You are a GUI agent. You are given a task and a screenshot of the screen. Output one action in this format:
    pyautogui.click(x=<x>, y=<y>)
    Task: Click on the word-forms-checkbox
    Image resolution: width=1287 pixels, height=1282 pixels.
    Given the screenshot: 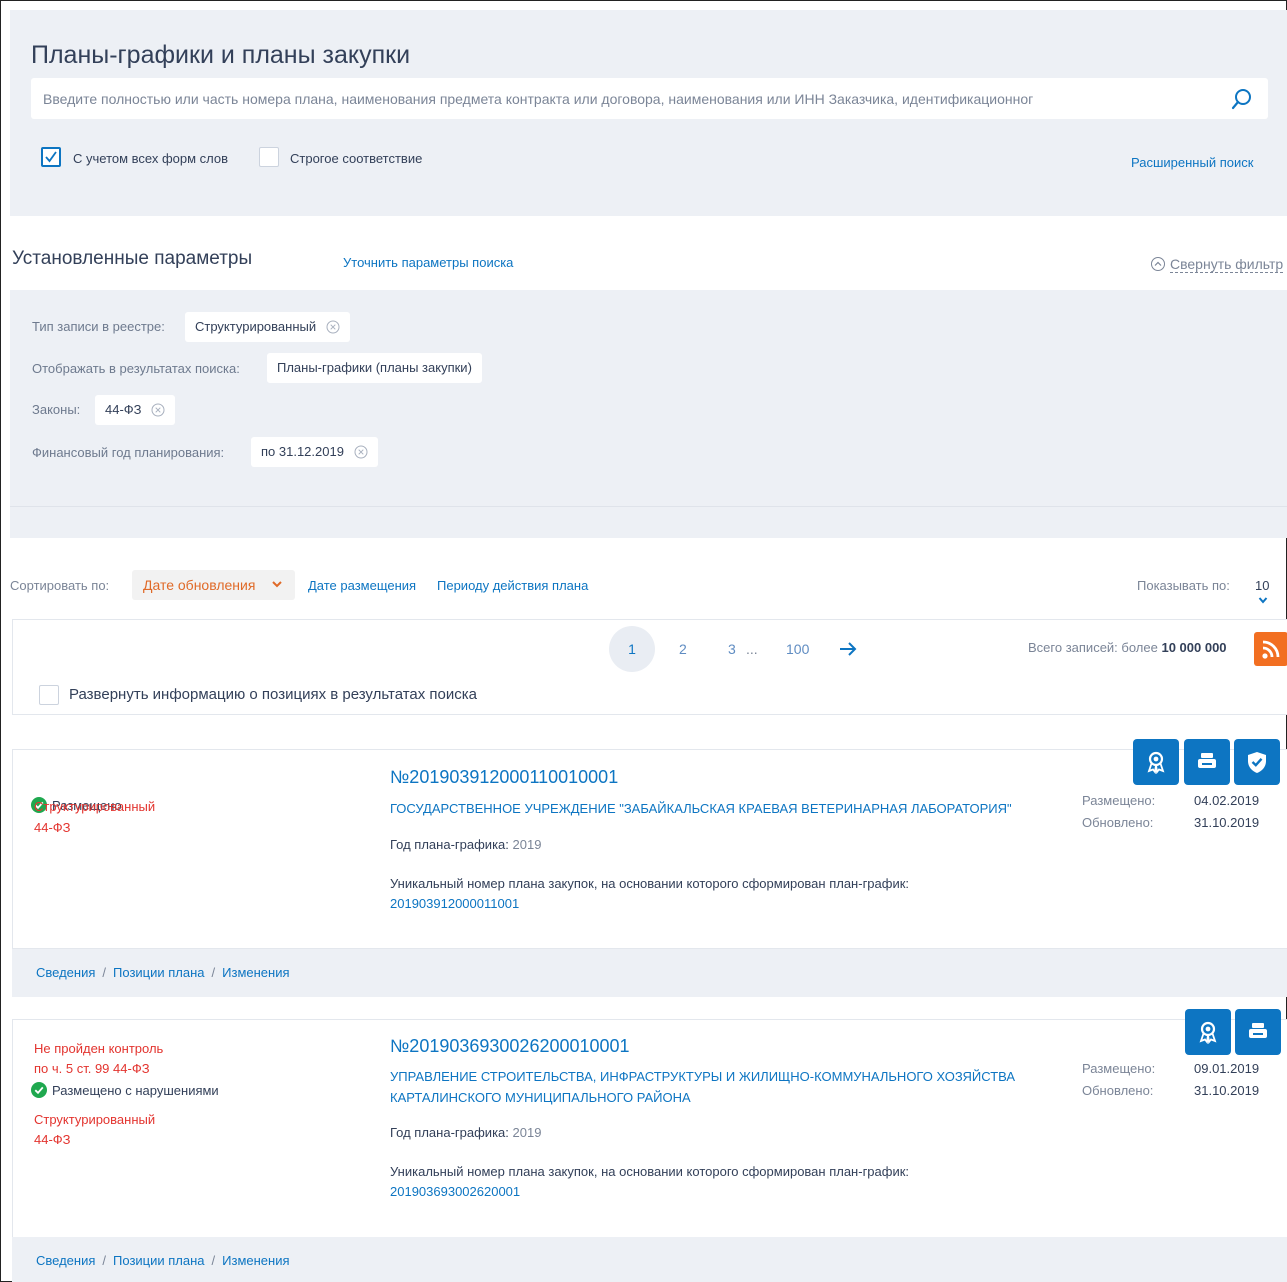 What is the action you would take?
    pyautogui.click(x=51, y=157)
    